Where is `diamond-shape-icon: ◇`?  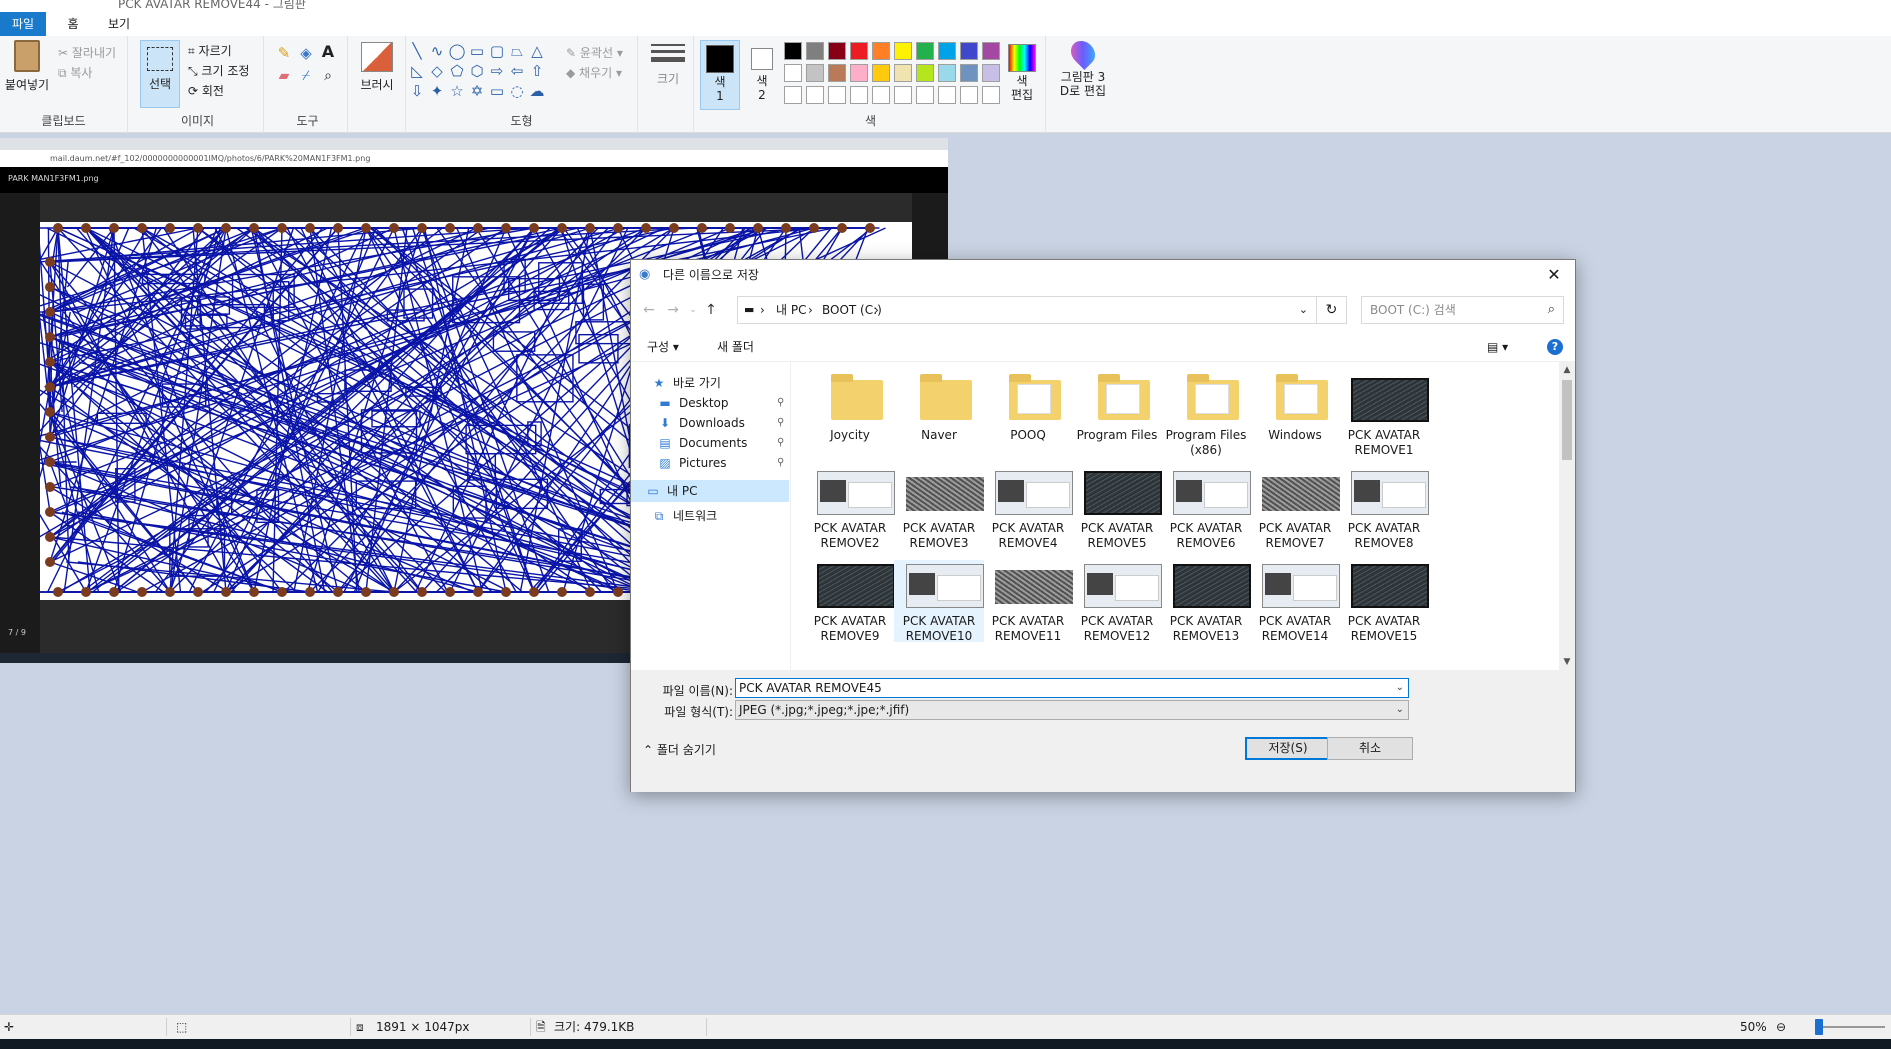
diamond-shape-icon: ◇ is located at coordinates (437, 71).